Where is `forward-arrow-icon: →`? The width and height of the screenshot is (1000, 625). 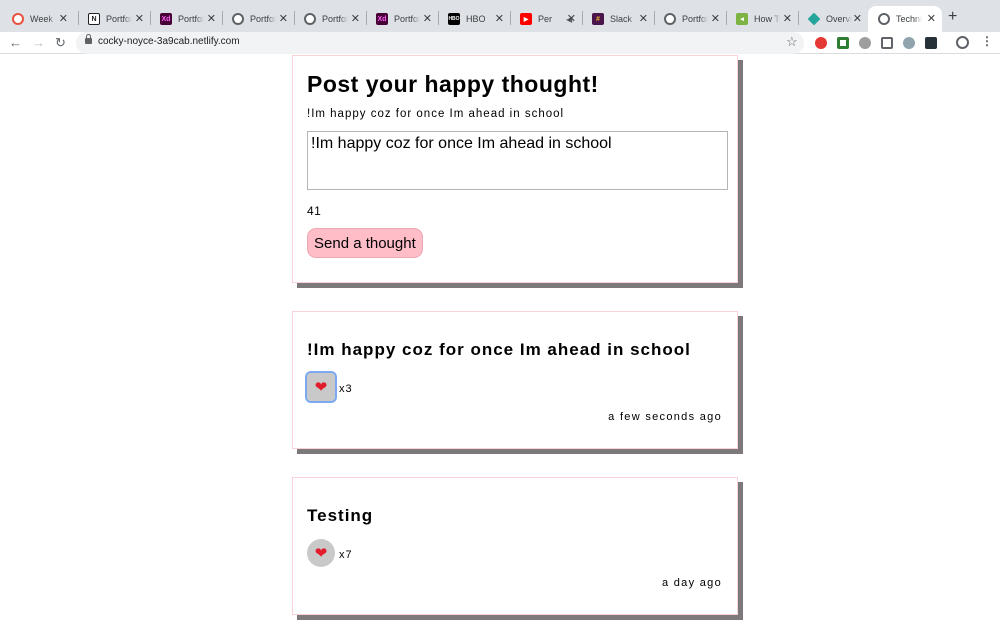 forward-arrow-icon: → is located at coordinates (38, 43).